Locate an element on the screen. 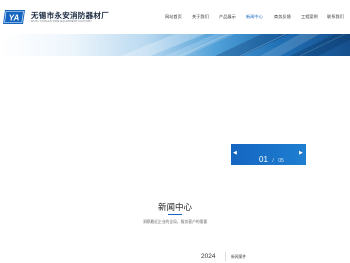  section-title-underline is located at coordinates (175, 214).